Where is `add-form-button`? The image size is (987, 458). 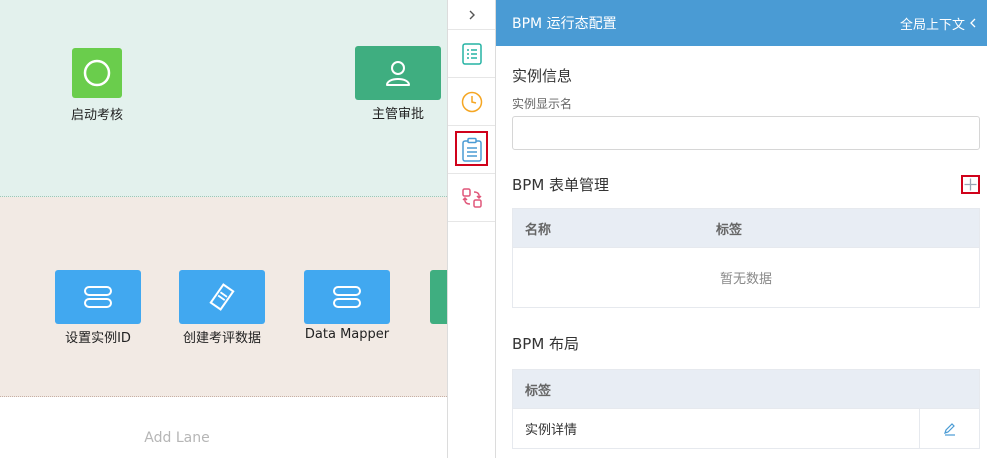 add-form-button is located at coordinates (970, 184).